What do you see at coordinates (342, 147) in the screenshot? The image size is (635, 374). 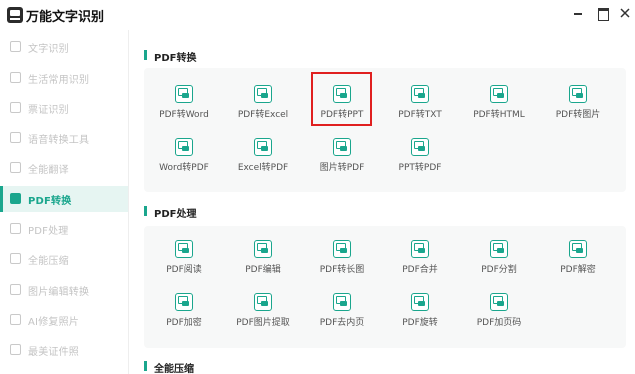 I see `image-to-pdf-icon` at bounding box center [342, 147].